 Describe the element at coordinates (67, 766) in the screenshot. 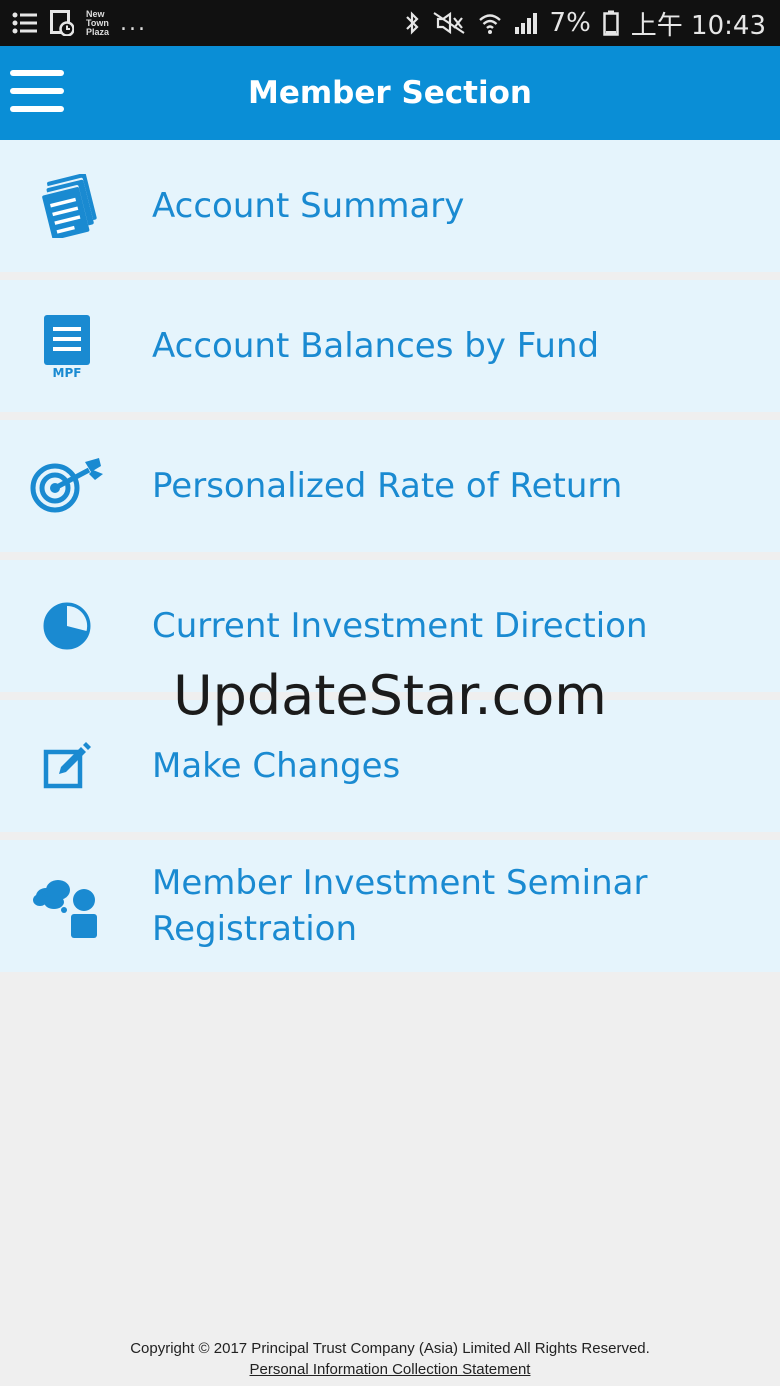

I see `edit-icon` at that location.